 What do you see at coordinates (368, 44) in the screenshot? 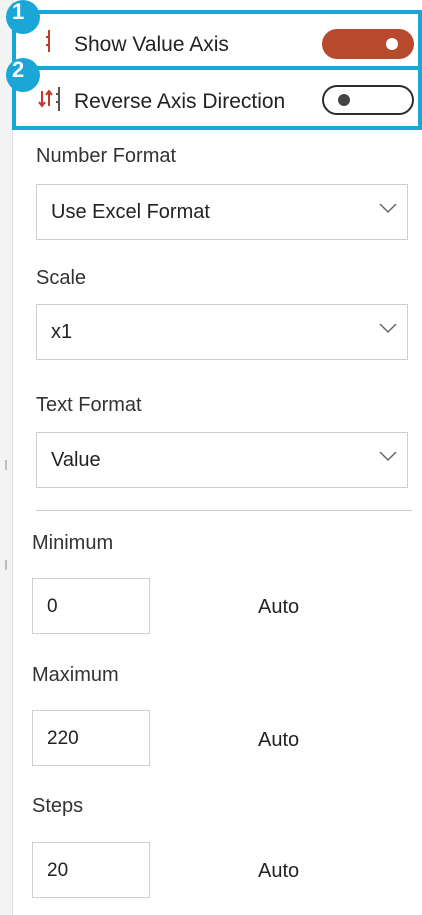
I see `show-value-axis-toggle` at bounding box center [368, 44].